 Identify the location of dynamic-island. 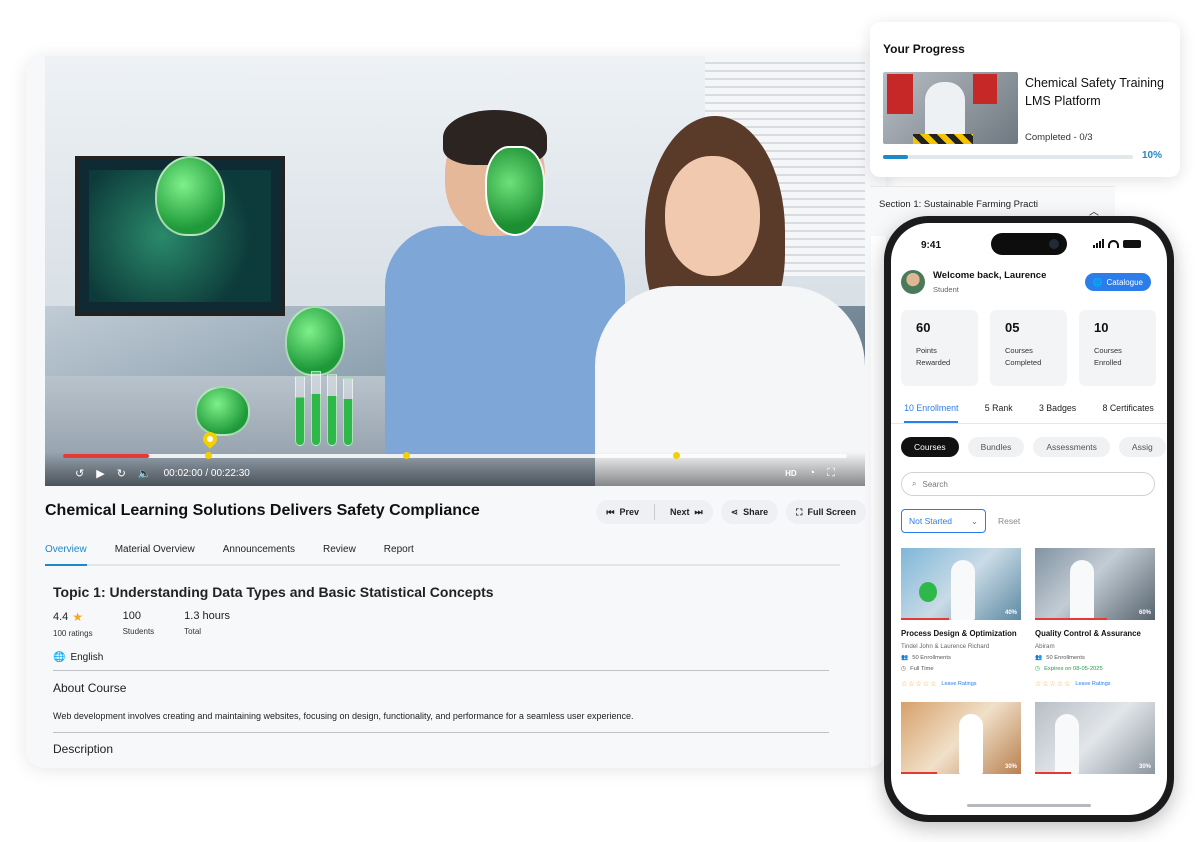
(1029, 244).